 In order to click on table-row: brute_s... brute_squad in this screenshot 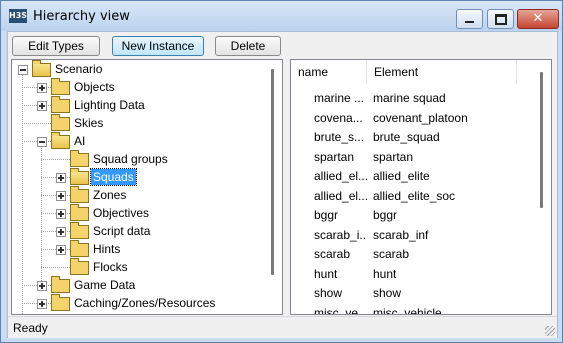, I will do `click(411, 137)`.